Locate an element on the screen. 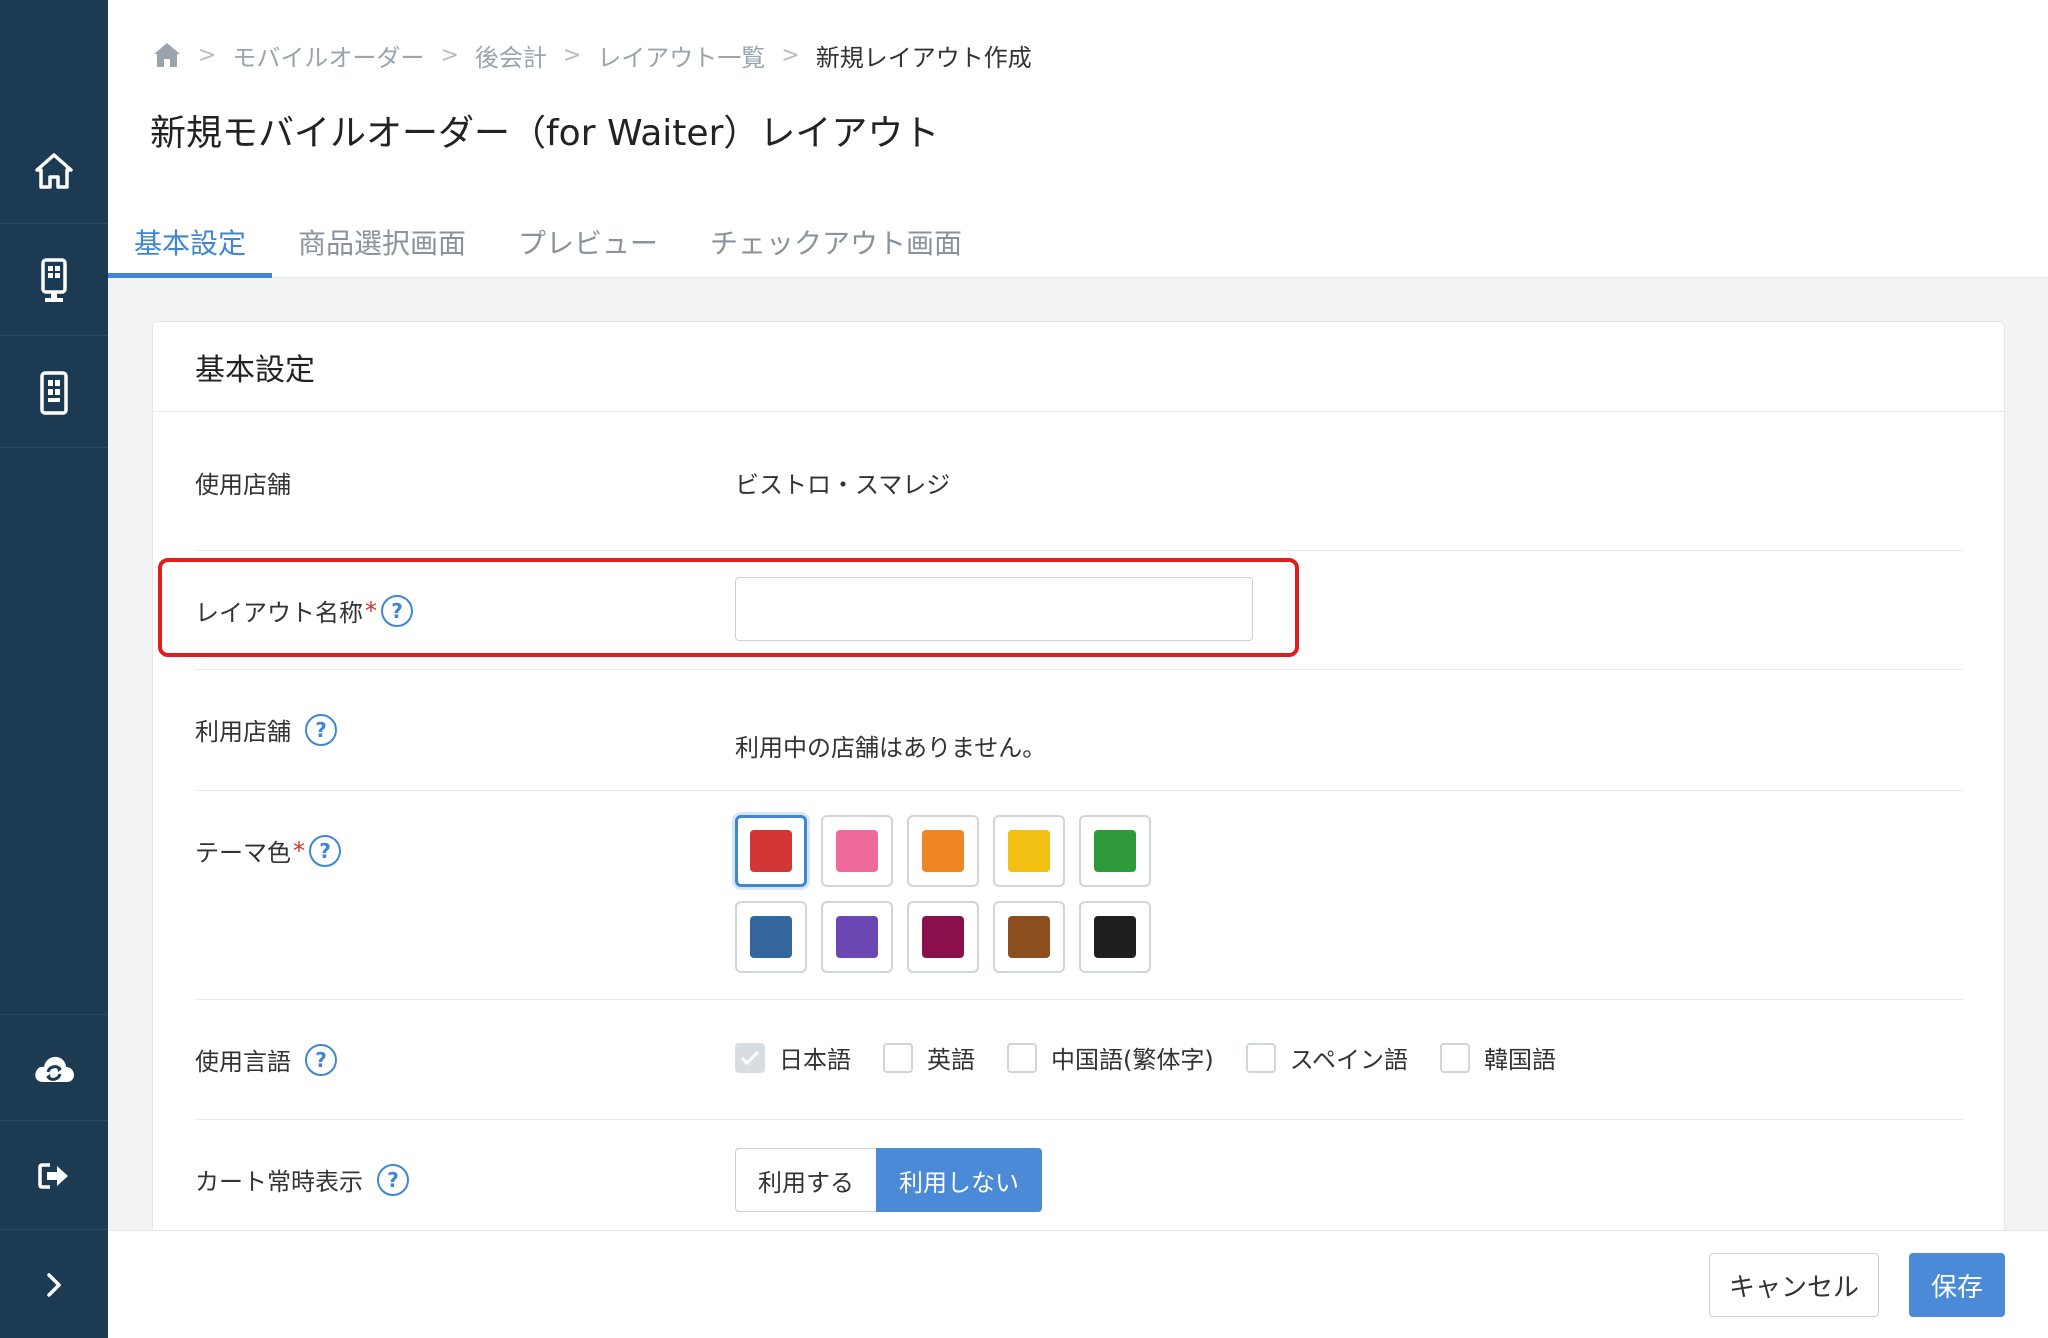 The width and height of the screenshot is (2048, 1338). layout-name-label: レイアウト名称 * ? is located at coordinates (304, 610).